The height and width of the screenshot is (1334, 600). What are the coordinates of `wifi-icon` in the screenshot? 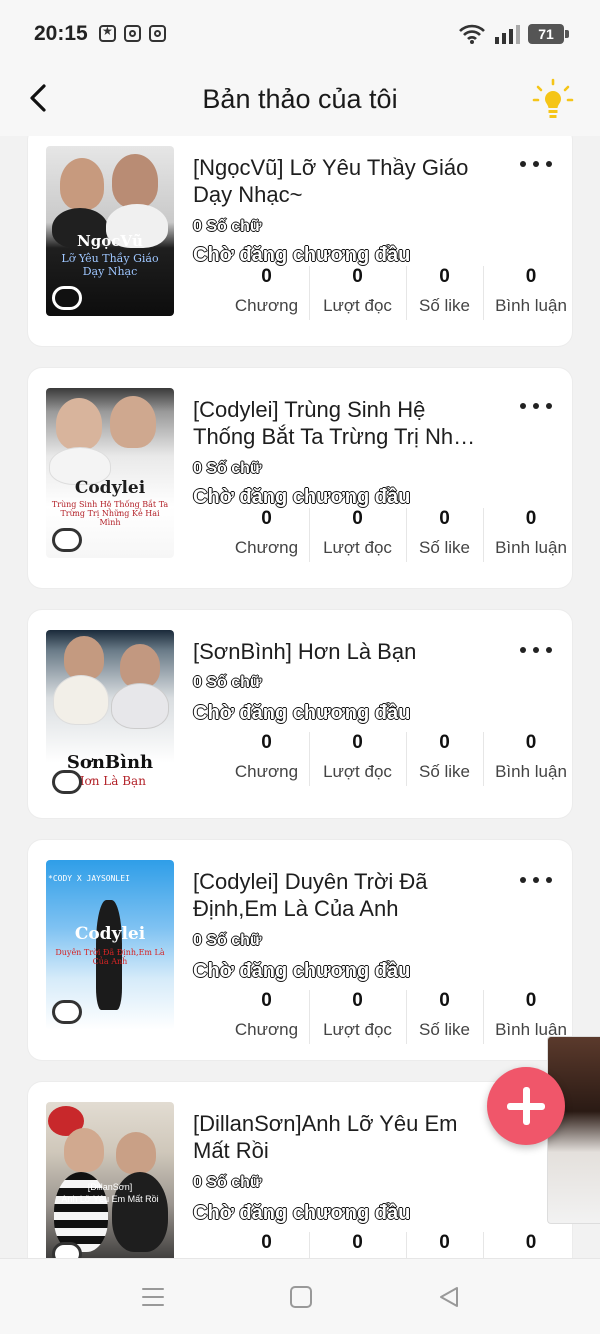 It's located at (472, 34).